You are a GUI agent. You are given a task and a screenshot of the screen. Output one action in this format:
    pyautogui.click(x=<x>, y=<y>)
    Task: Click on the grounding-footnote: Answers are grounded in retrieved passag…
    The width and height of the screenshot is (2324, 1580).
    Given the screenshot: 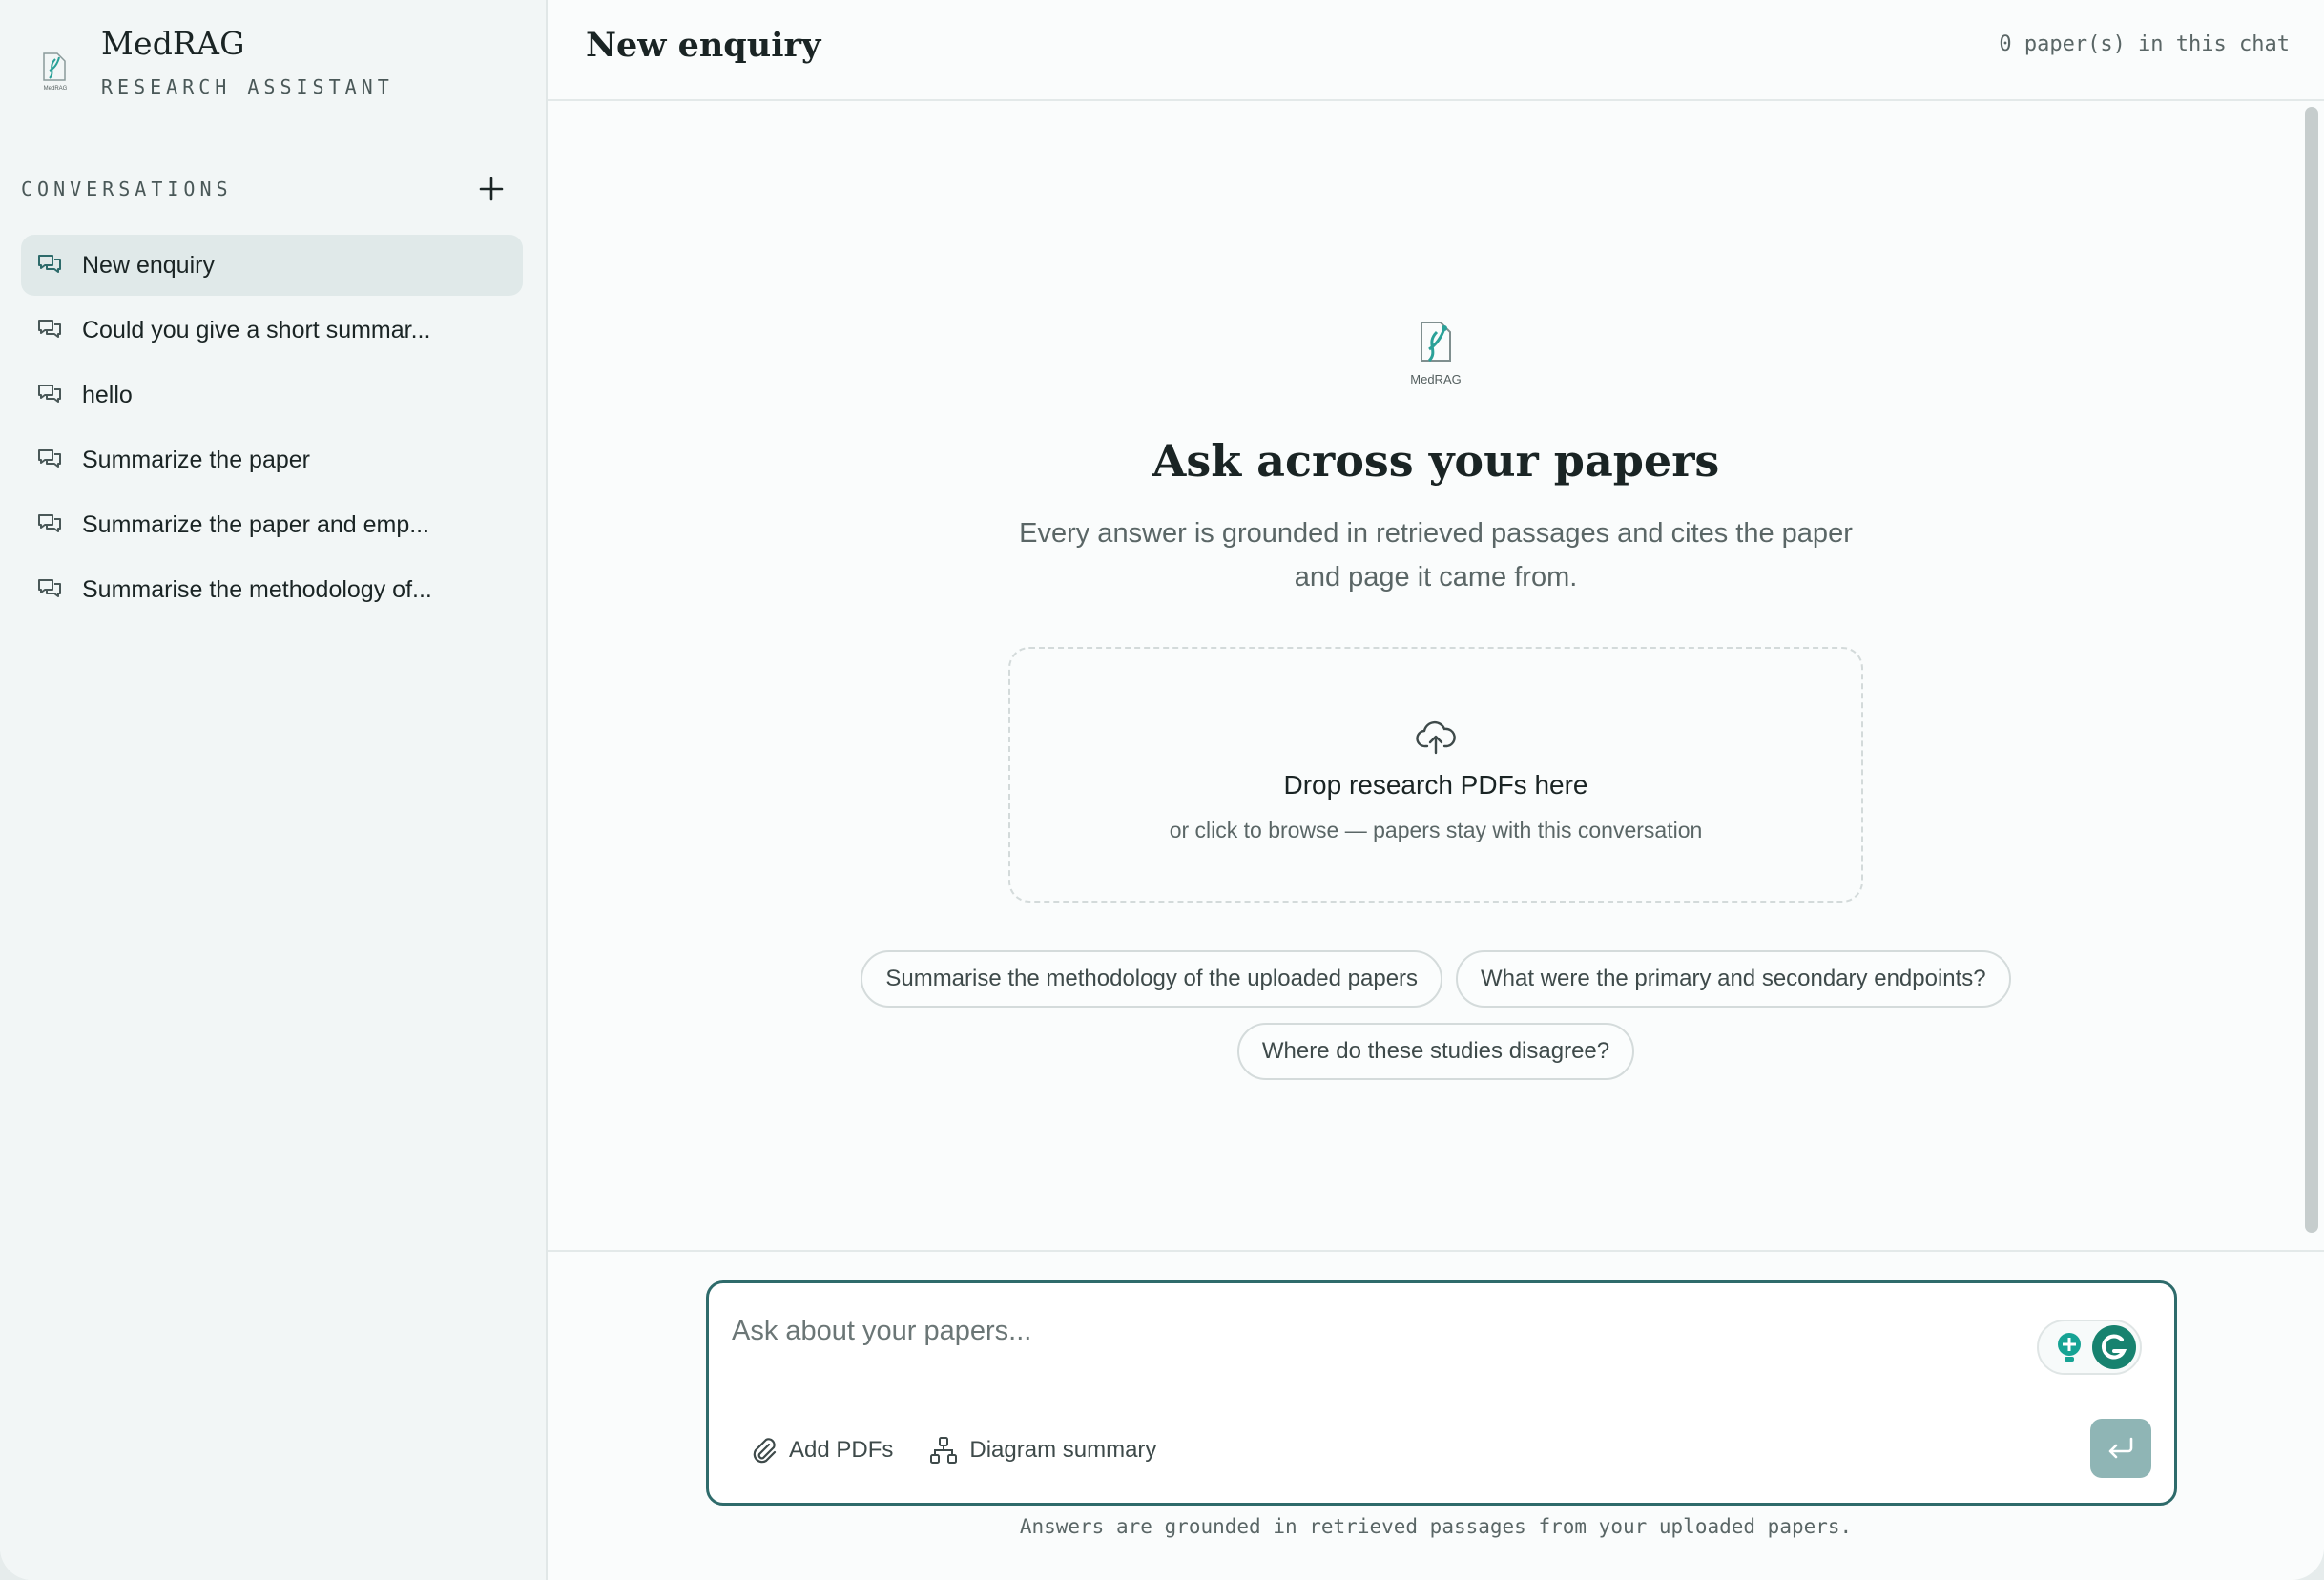 What is the action you would take?
    pyautogui.click(x=1436, y=1526)
    